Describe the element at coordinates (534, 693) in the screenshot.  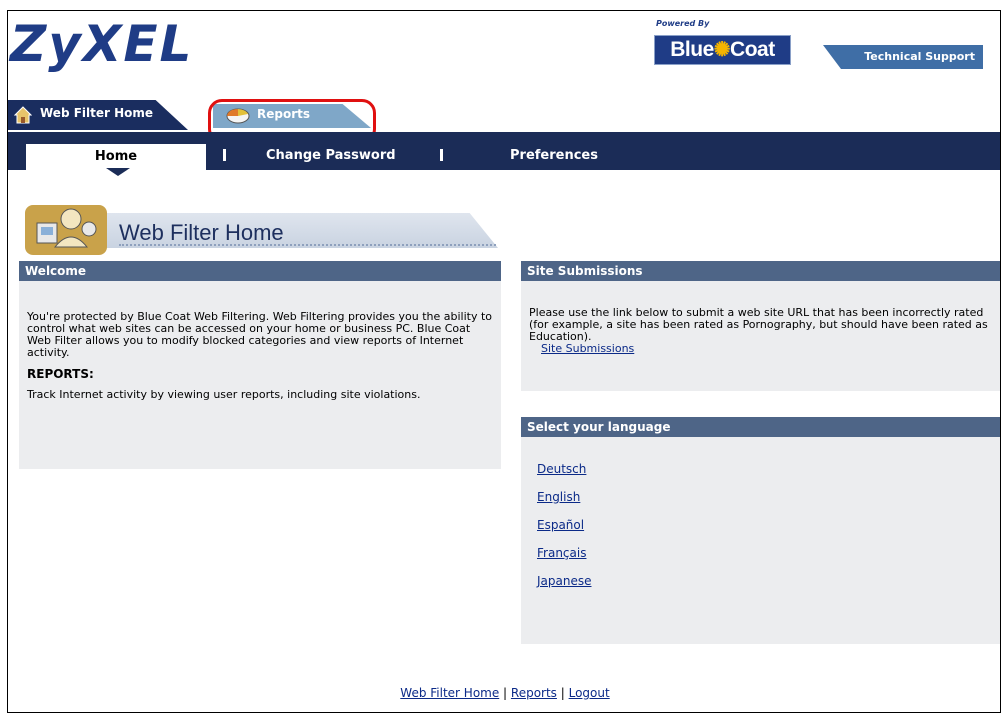
I see `footer-link-reports: Reports` at that location.